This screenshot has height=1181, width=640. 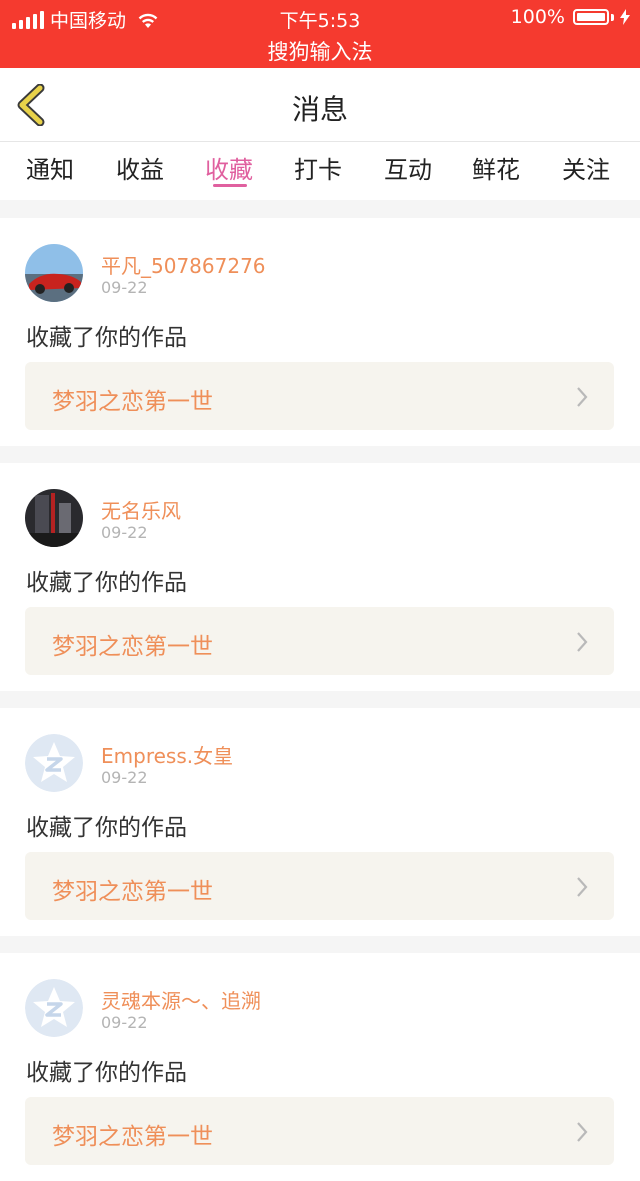 I want to click on tab-flowers: 鲜花, so click(x=496, y=167).